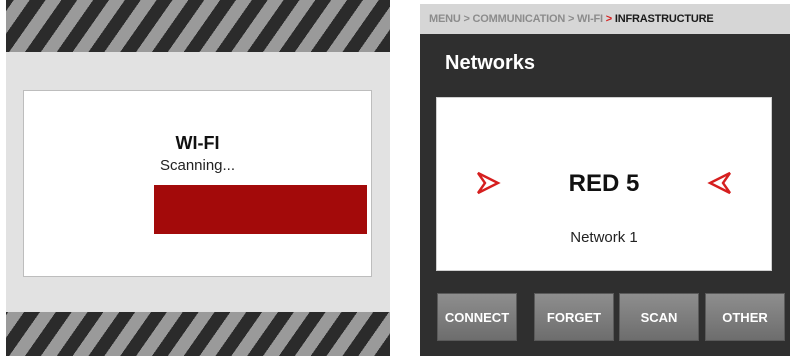  Describe the element at coordinates (260, 209) in the screenshot. I see `scan-progress-fill` at that location.